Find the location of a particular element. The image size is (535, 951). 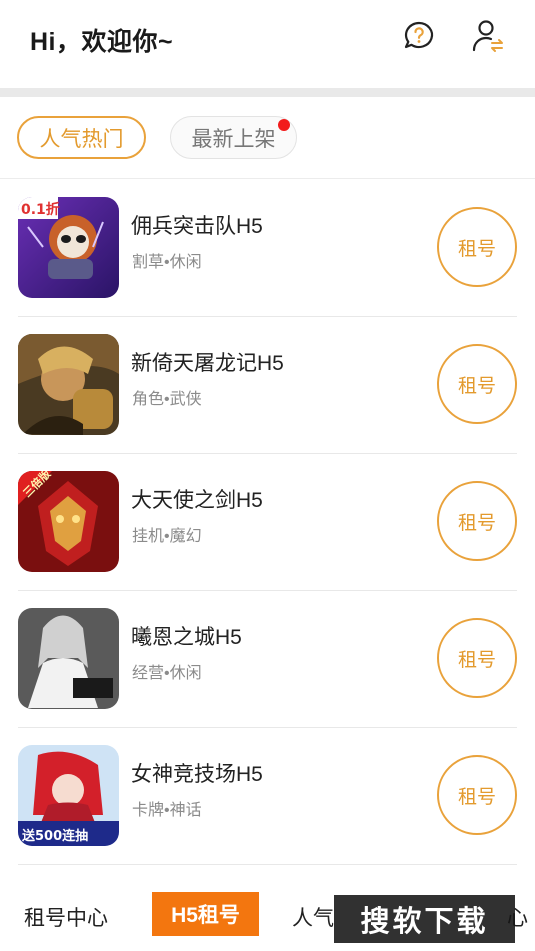

game-title: 新倚天屠龙记H5 is located at coordinates (207, 363).